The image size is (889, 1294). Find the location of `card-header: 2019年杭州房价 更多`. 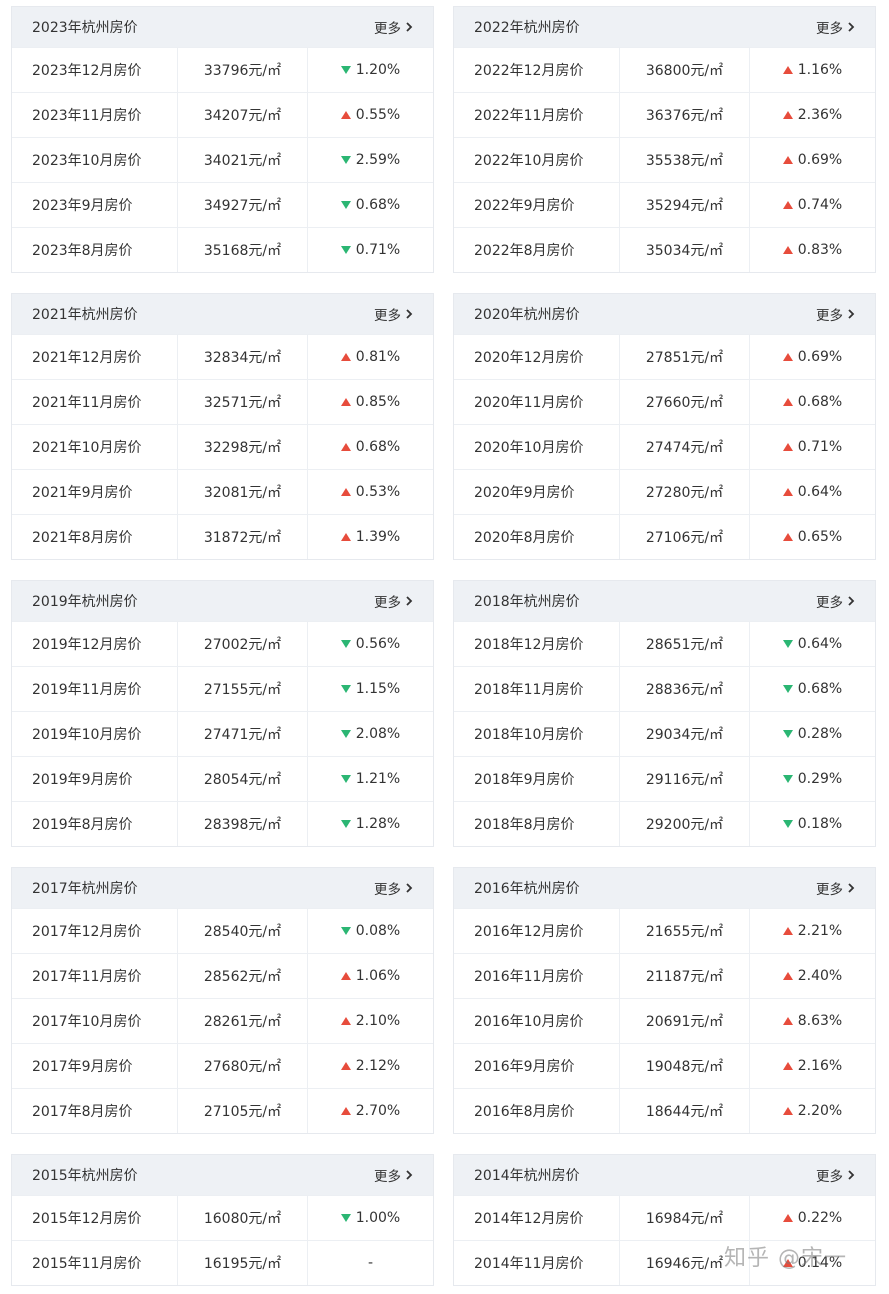

card-header: 2019年杭州房价 更多 is located at coordinates (222, 601).